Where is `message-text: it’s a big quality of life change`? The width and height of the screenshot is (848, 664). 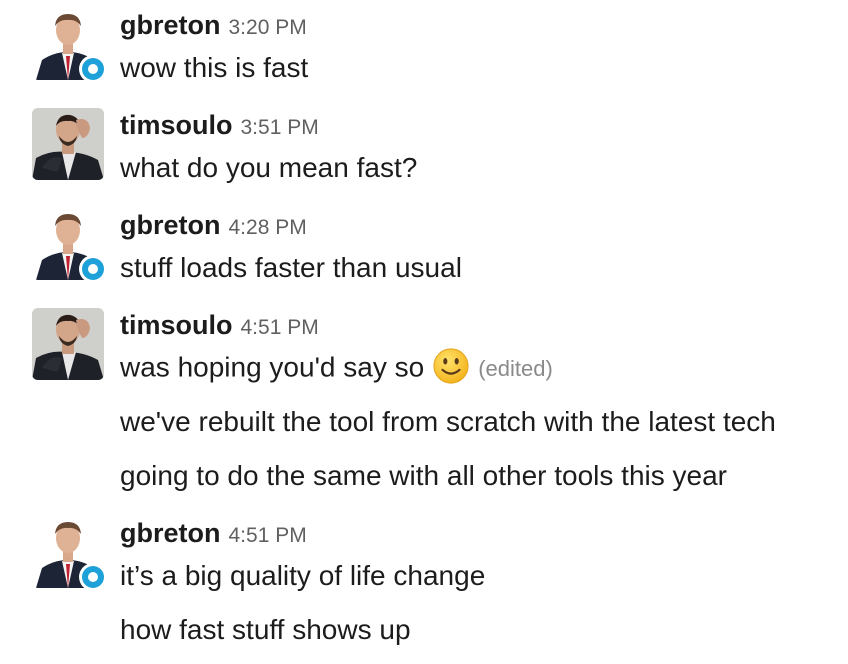
message-text: it’s a big quality of life change is located at coordinates (303, 575).